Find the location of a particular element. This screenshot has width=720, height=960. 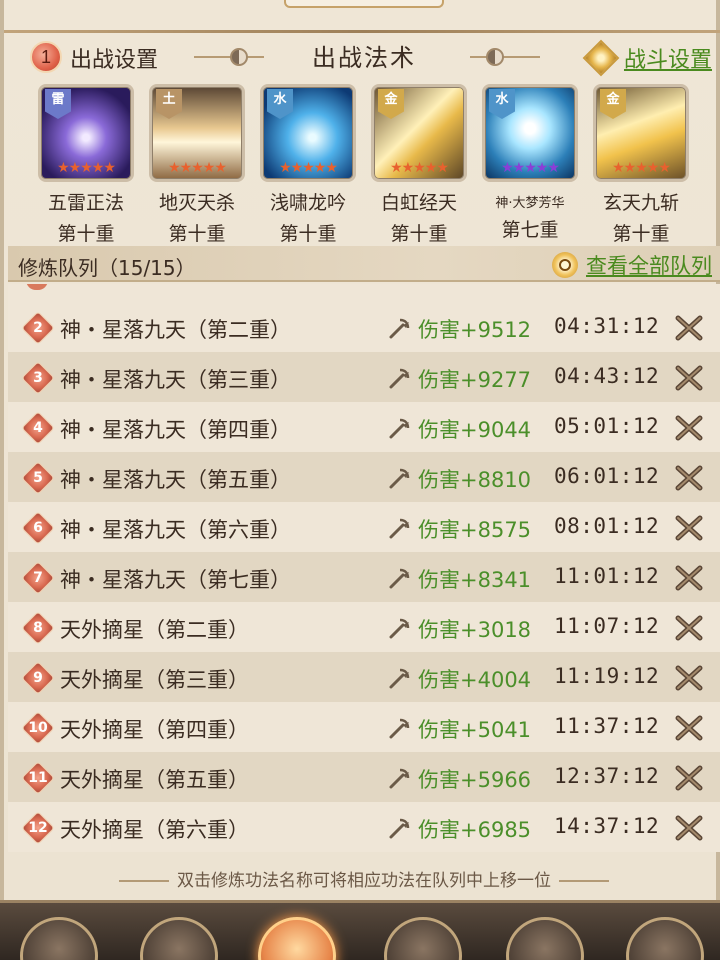

table-row: 6 神・星落九天（第六重） 伤害+8575 08:01:12 is located at coordinates (364, 527).